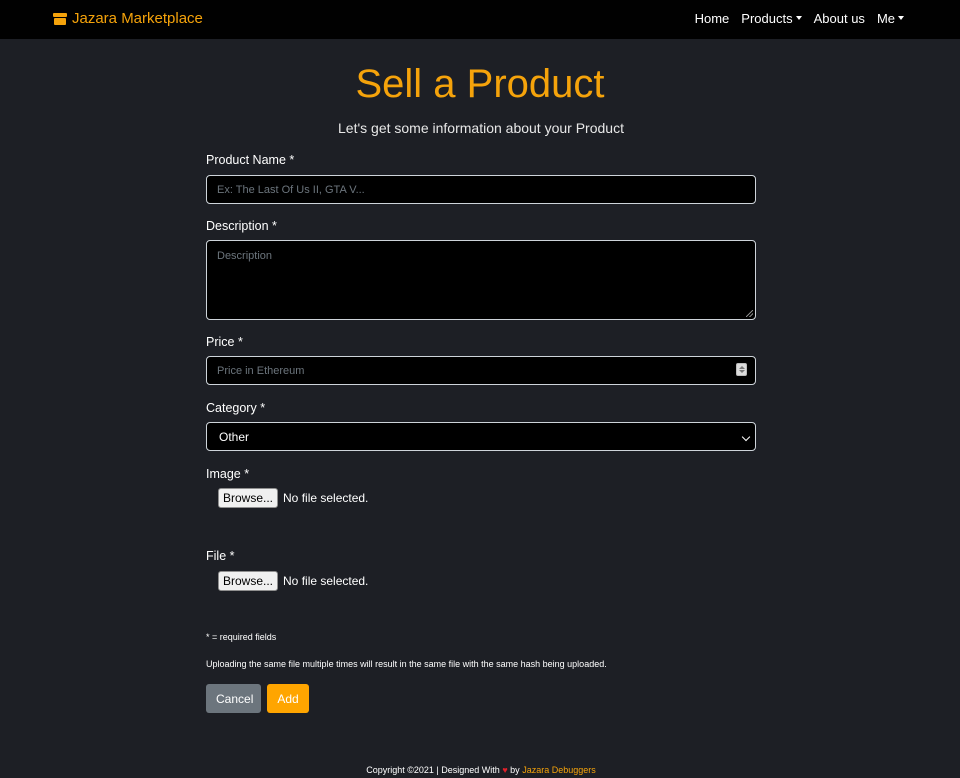 The width and height of the screenshot is (960, 778). What do you see at coordinates (749, 313) in the screenshot?
I see `resize-grip-icon` at bounding box center [749, 313].